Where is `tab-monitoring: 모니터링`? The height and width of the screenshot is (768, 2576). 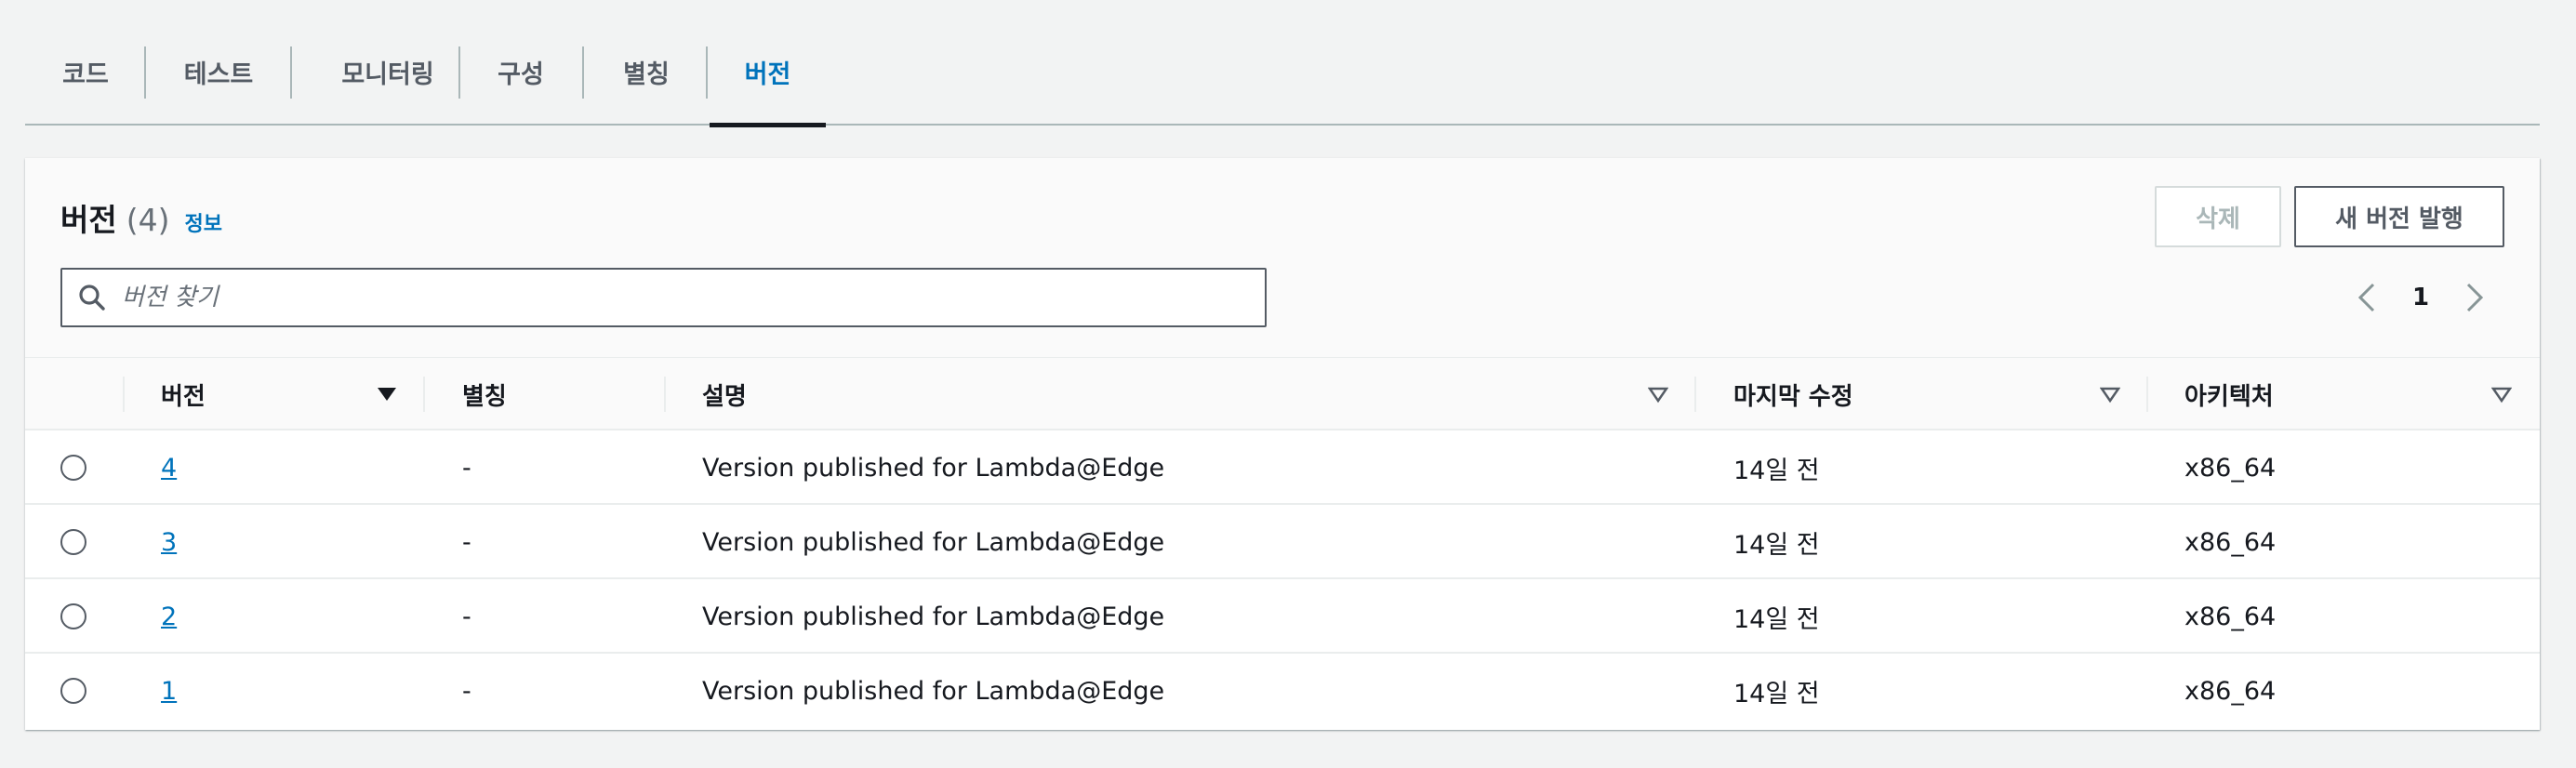 tab-monitoring: 모니터링 is located at coordinates (388, 85).